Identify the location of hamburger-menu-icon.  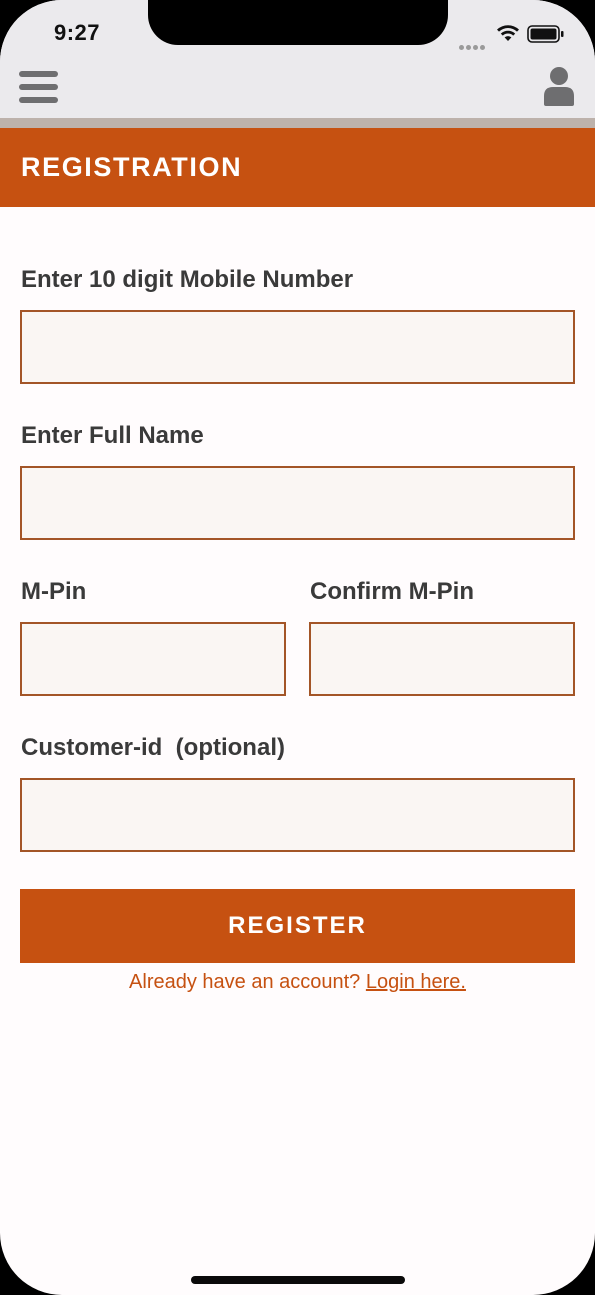
(39, 86).